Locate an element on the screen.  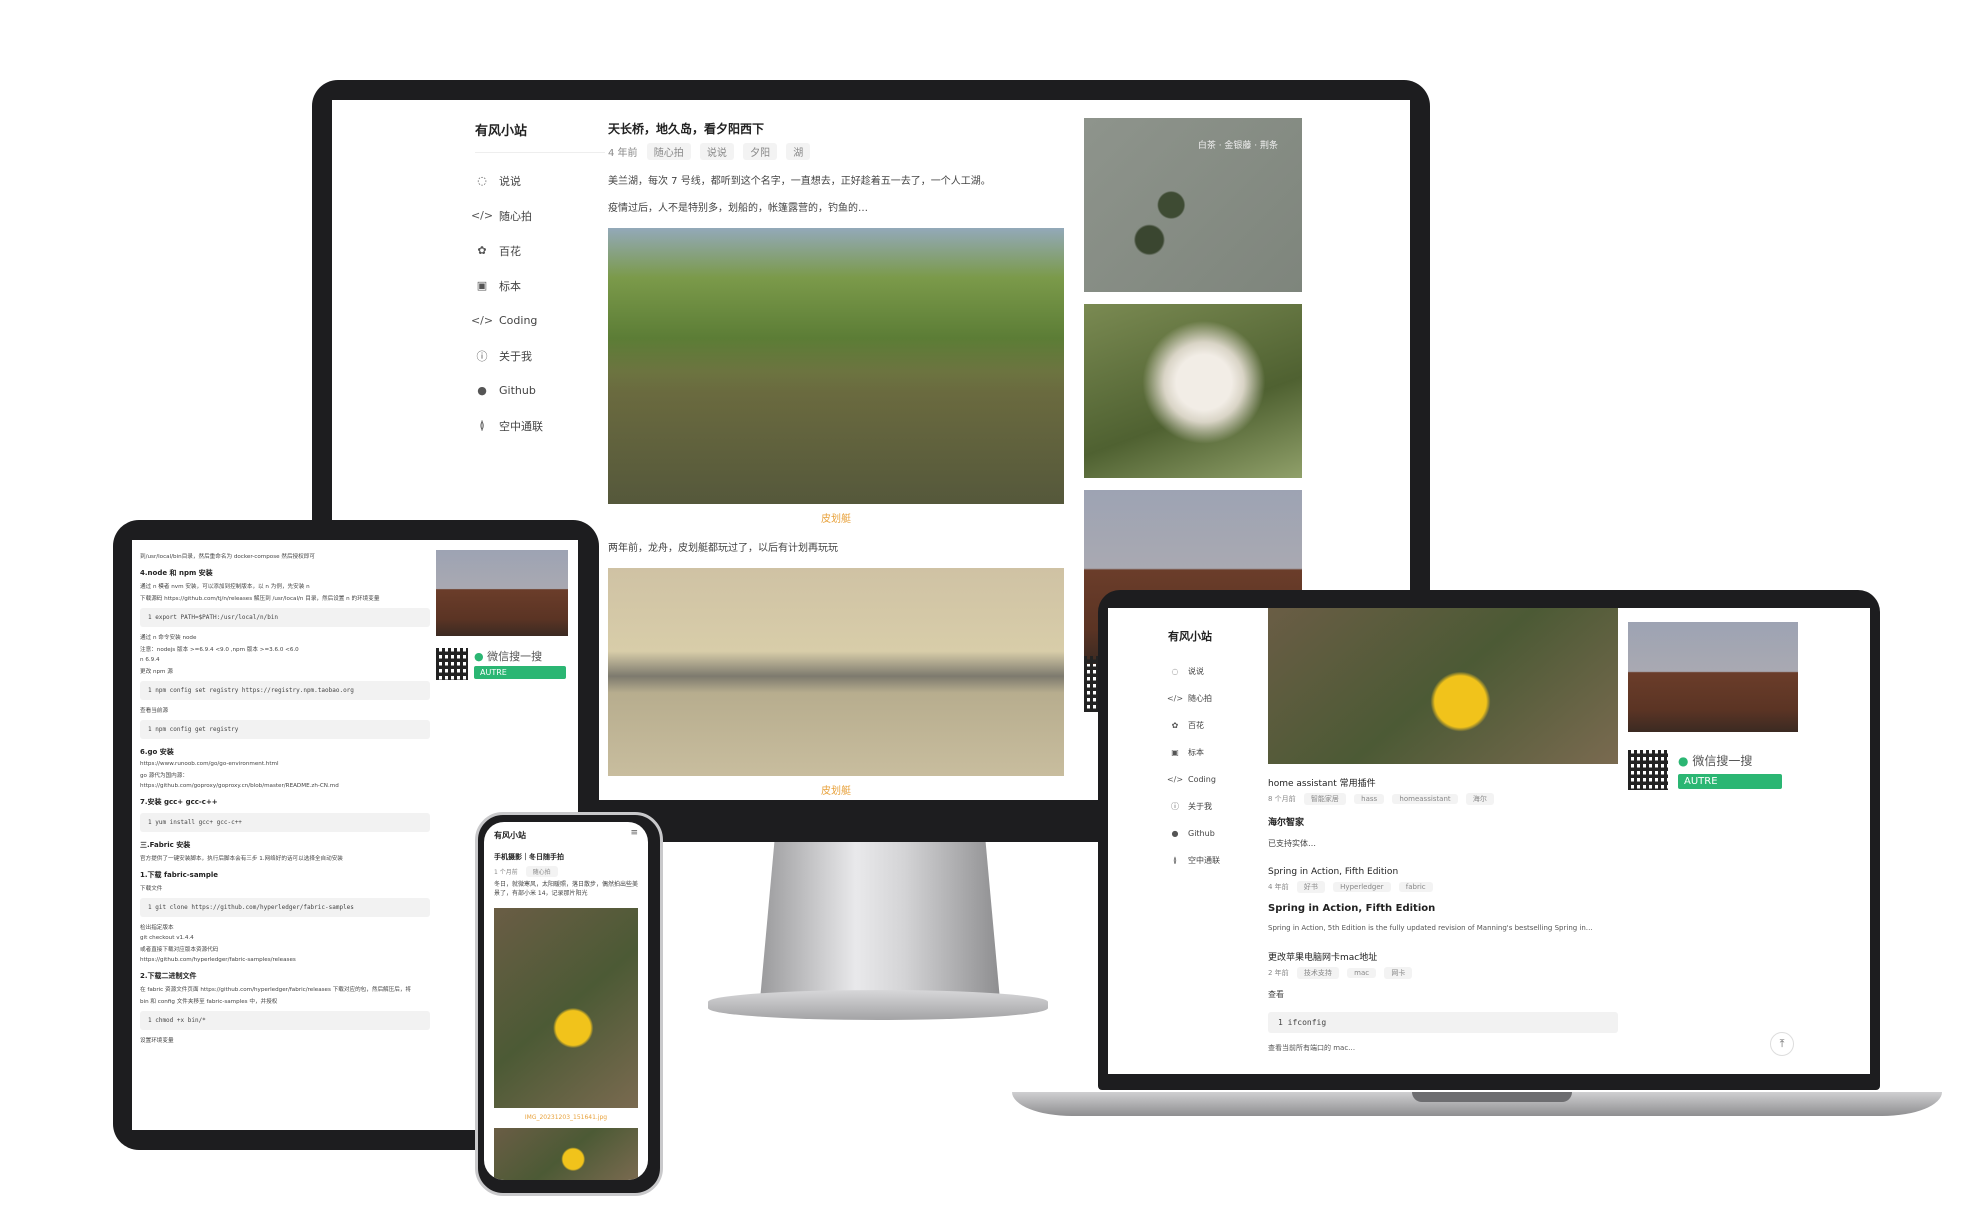
post-tag: Hyperledger is located at coordinates (1362, 887).